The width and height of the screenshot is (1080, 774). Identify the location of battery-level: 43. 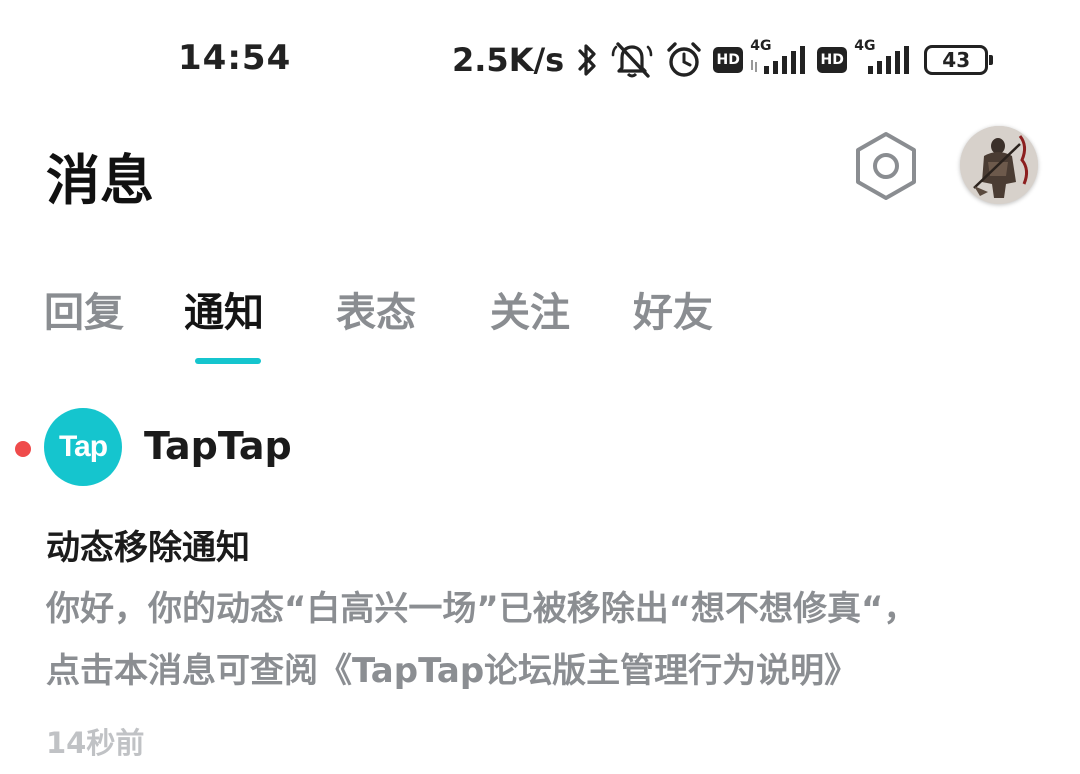
(956, 60).